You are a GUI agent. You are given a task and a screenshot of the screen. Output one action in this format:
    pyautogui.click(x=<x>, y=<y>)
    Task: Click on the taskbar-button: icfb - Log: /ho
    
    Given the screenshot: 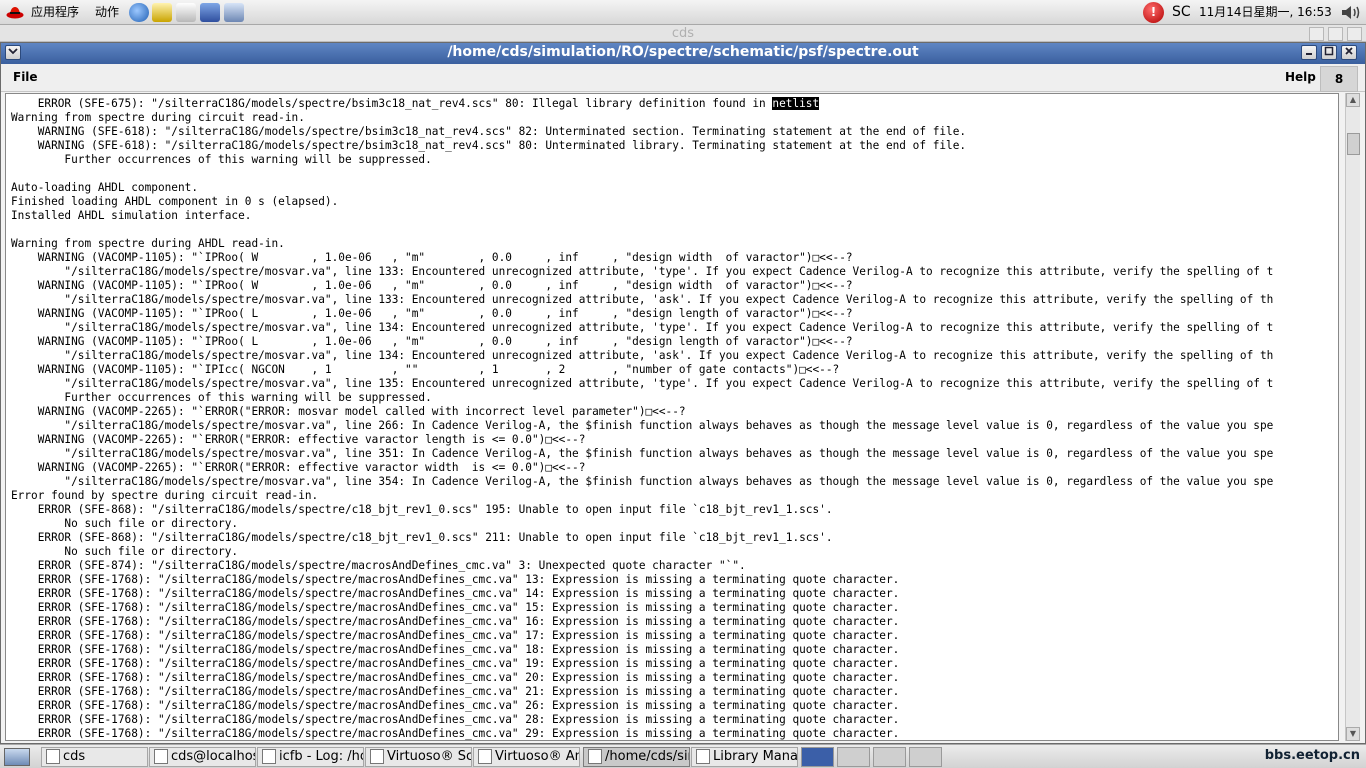 What is the action you would take?
    pyautogui.click(x=310, y=757)
    